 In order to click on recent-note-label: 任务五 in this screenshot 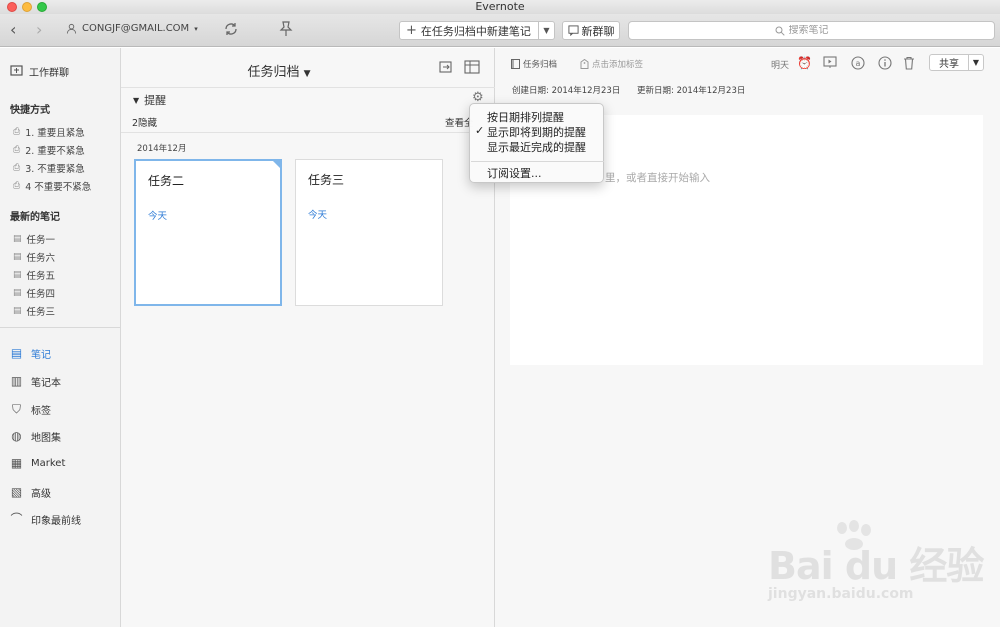, I will do `click(41, 276)`.